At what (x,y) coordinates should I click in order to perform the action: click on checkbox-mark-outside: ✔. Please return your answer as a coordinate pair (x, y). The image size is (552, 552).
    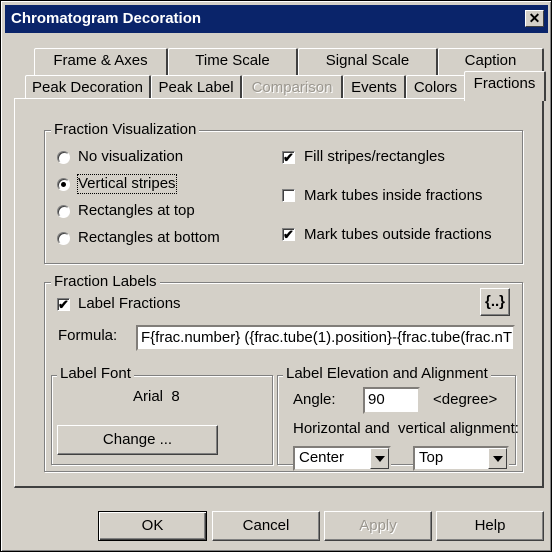
    Looking at the image, I should click on (288, 234).